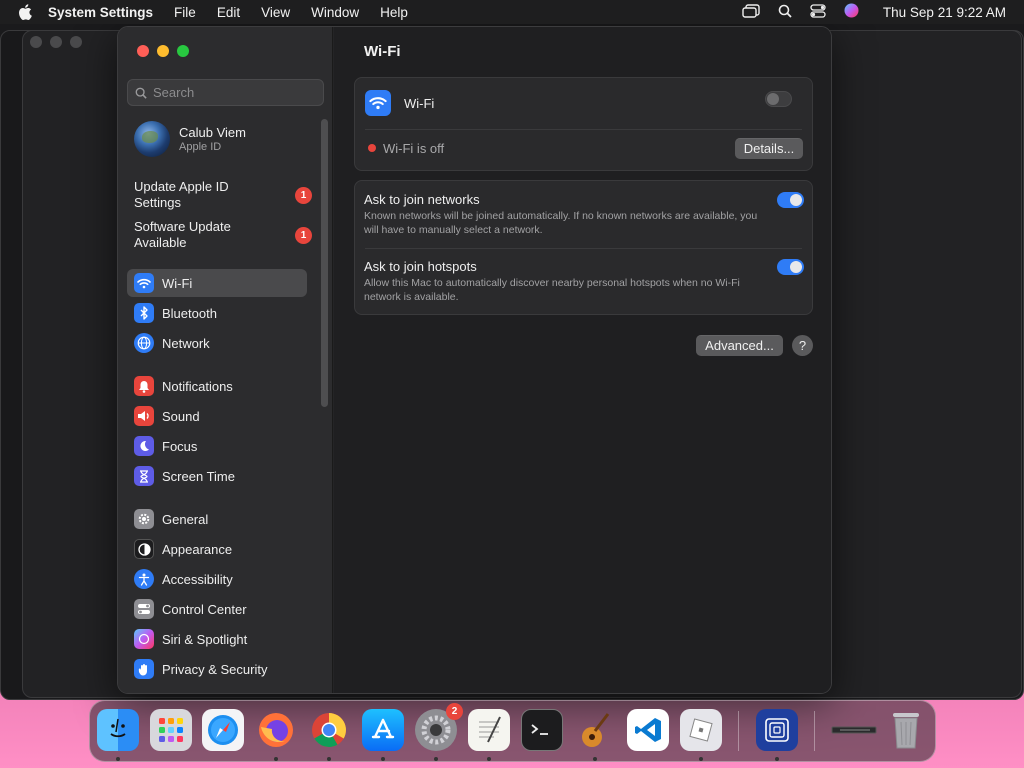 The image size is (1024, 768). What do you see at coordinates (144, 476) in the screenshot?
I see `hourglass-icon` at bounding box center [144, 476].